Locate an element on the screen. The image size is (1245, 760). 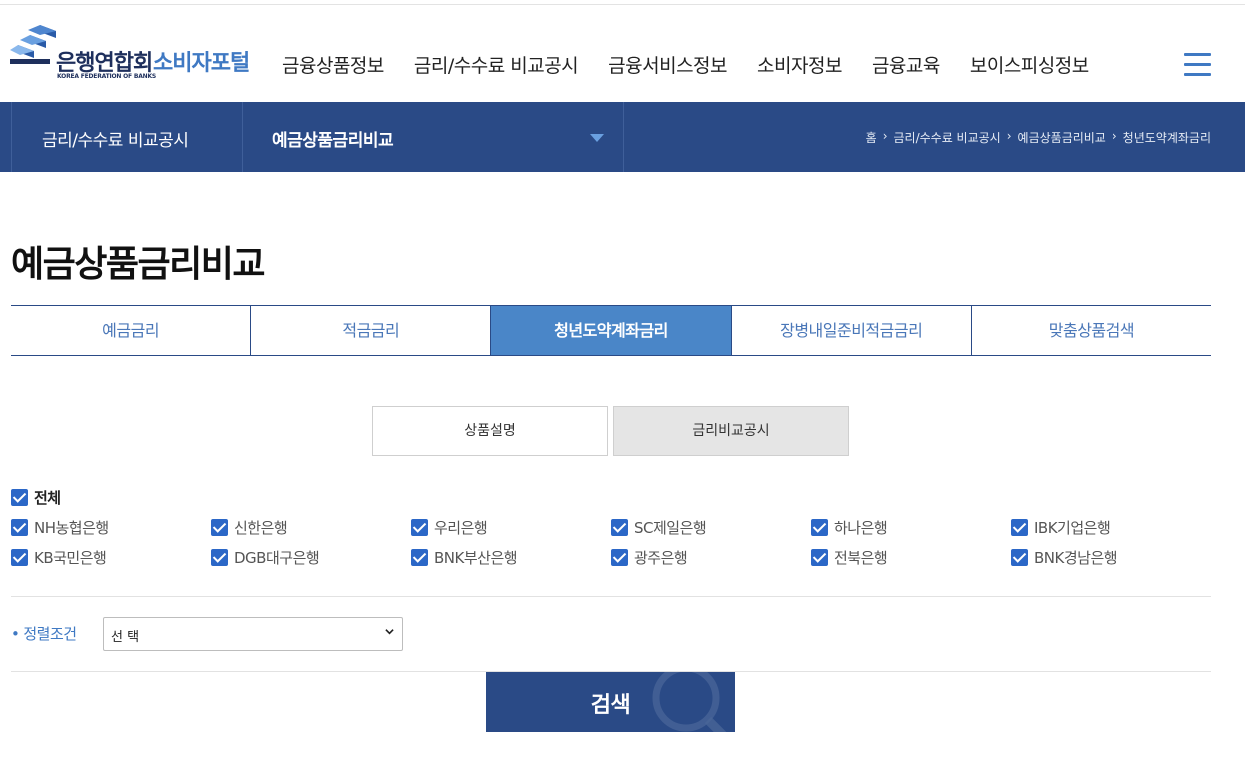
checkbox-bank: 전북은행 is located at coordinates (849, 557).